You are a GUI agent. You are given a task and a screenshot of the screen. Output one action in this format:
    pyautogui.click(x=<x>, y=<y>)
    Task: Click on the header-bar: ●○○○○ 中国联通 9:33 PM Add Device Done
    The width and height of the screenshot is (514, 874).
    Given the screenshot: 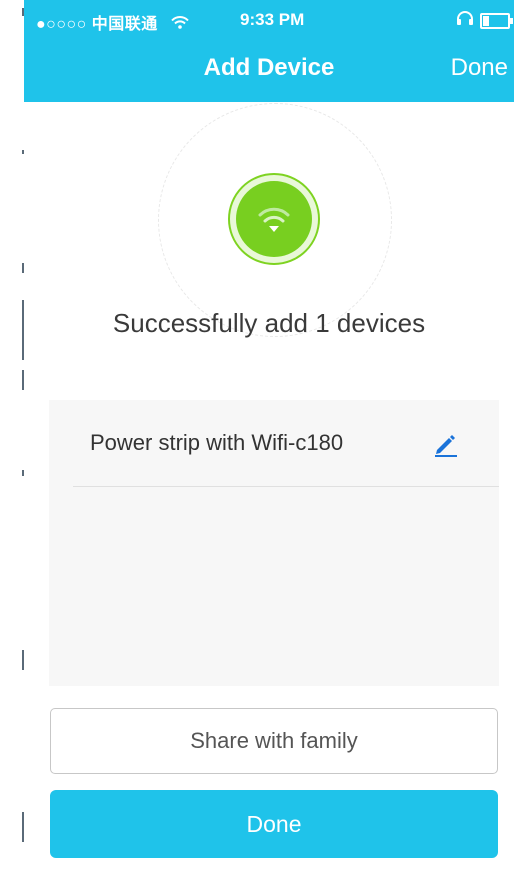 What is the action you would take?
    pyautogui.click(x=269, y=51)
    